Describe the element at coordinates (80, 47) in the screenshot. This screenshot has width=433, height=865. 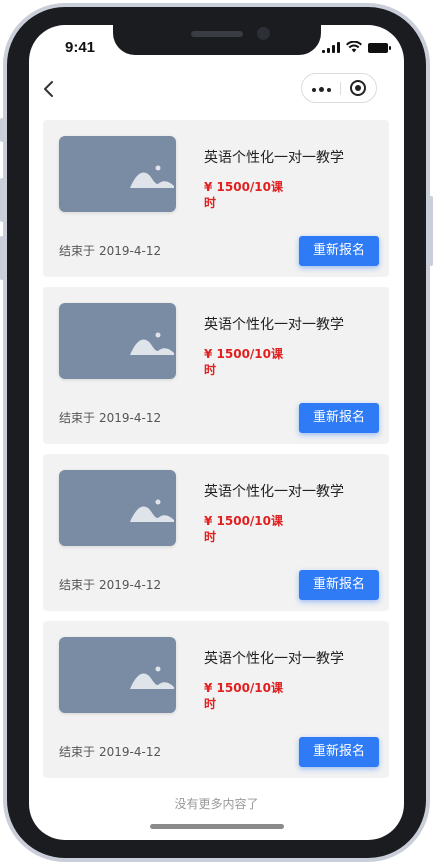
I see `status-time: 9:41` at that location.